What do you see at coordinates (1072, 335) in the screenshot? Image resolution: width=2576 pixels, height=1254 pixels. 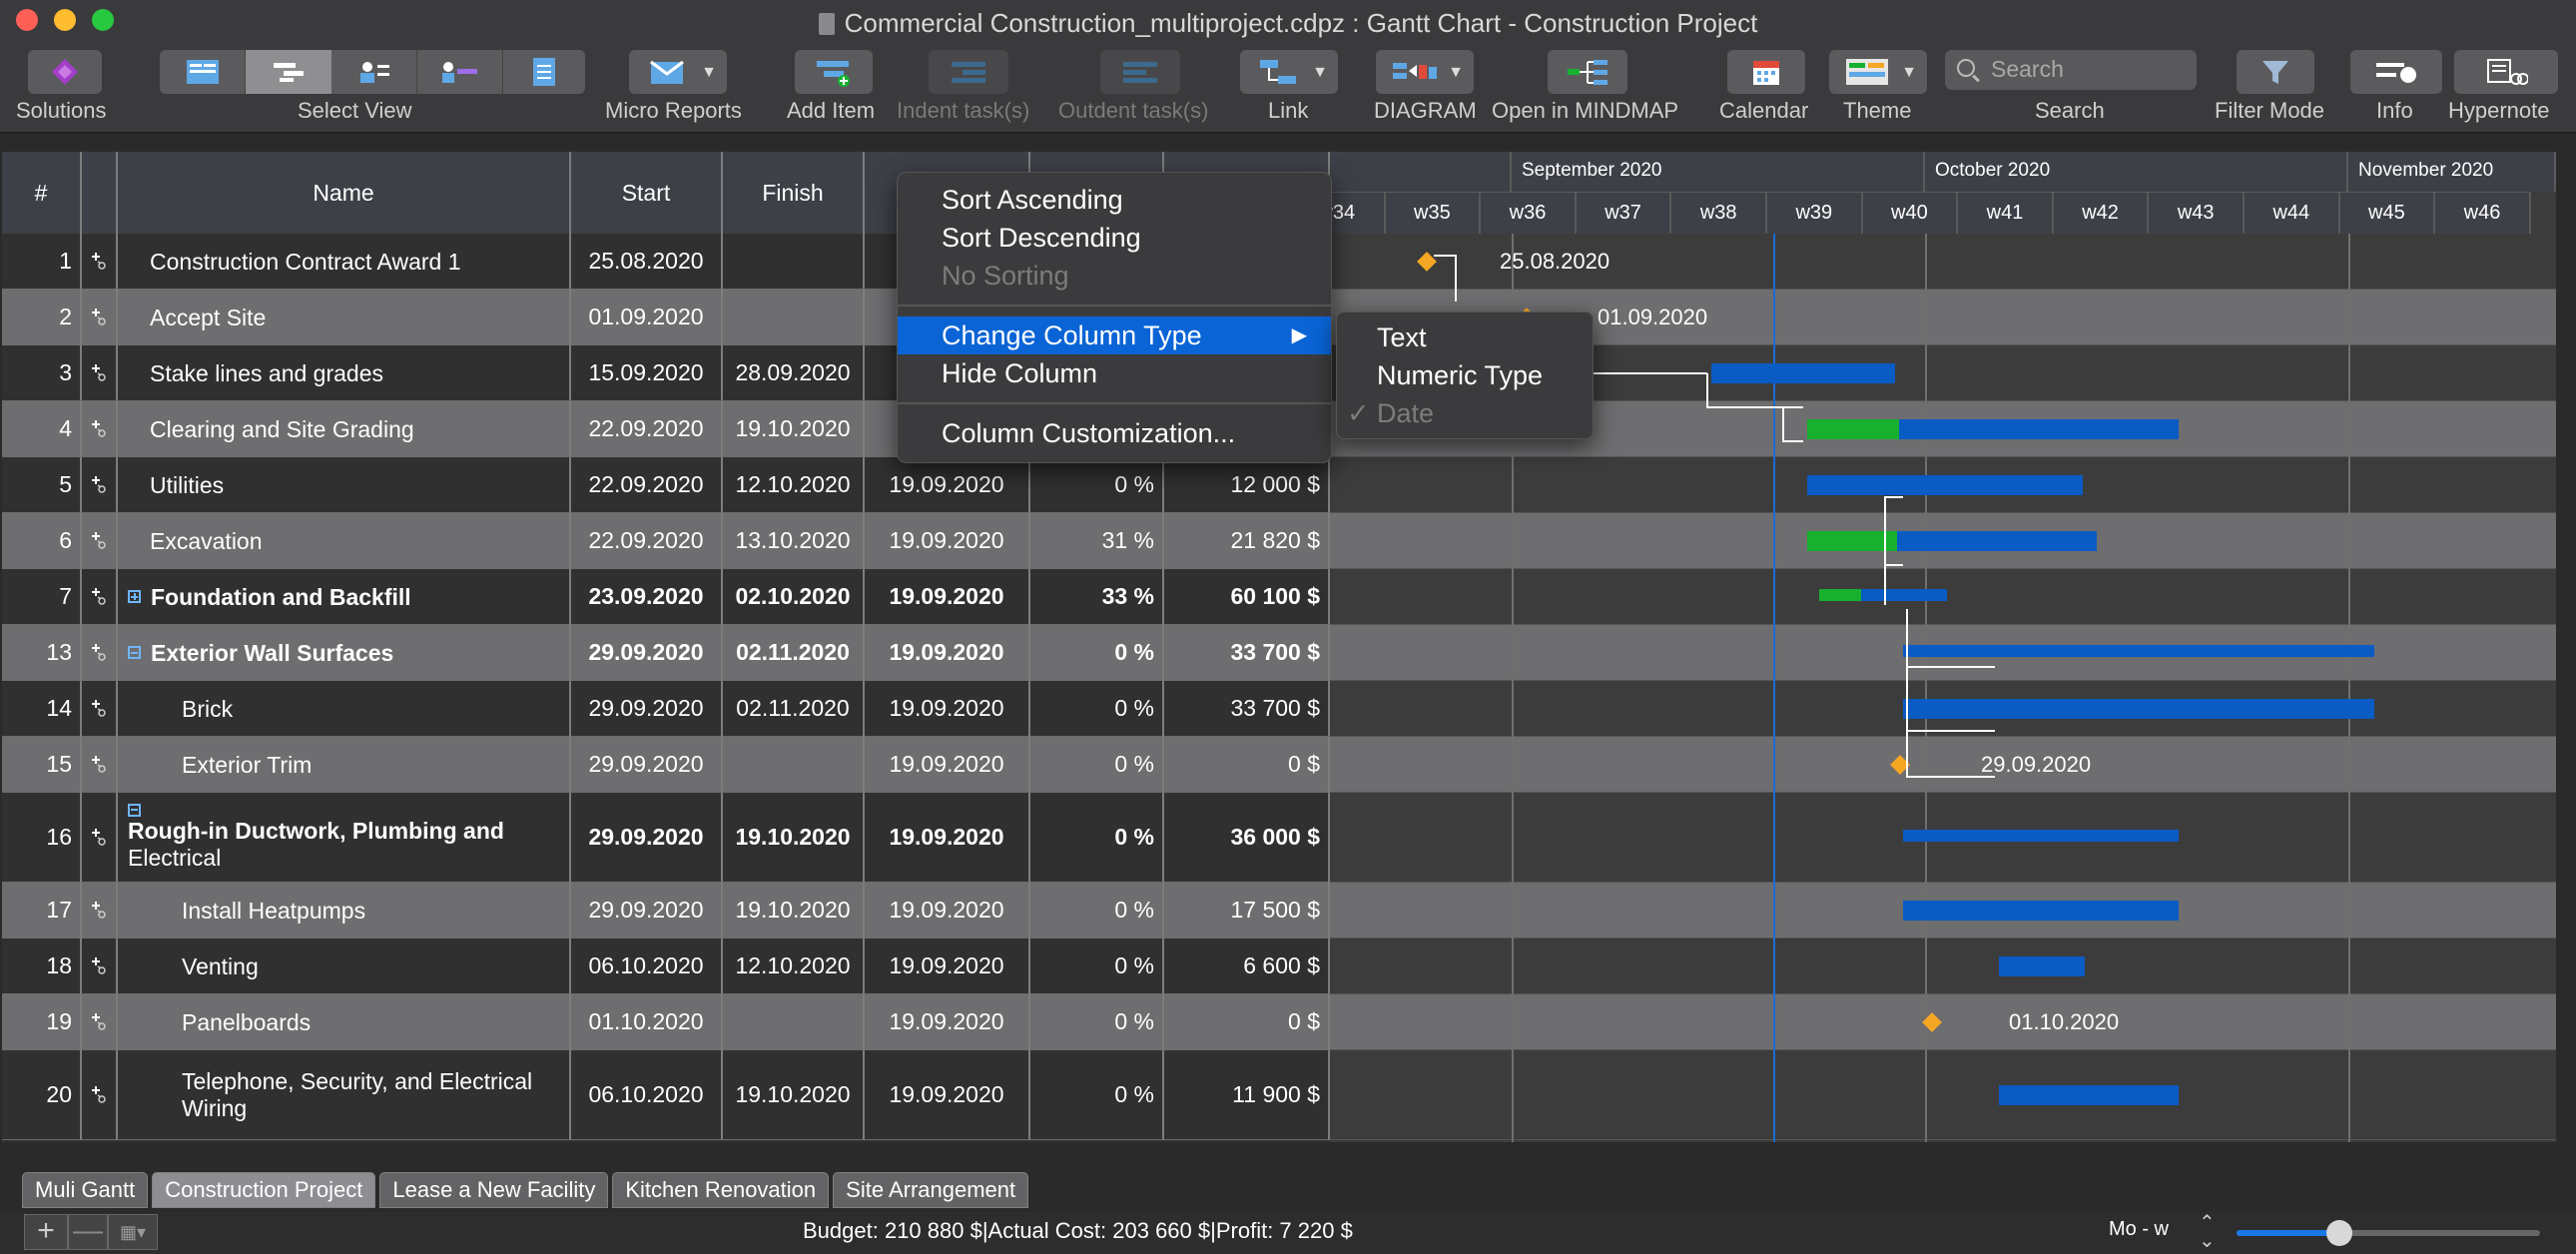 I see `change-column-type-label: Change Column Type` at bounding box center [1072, 335].